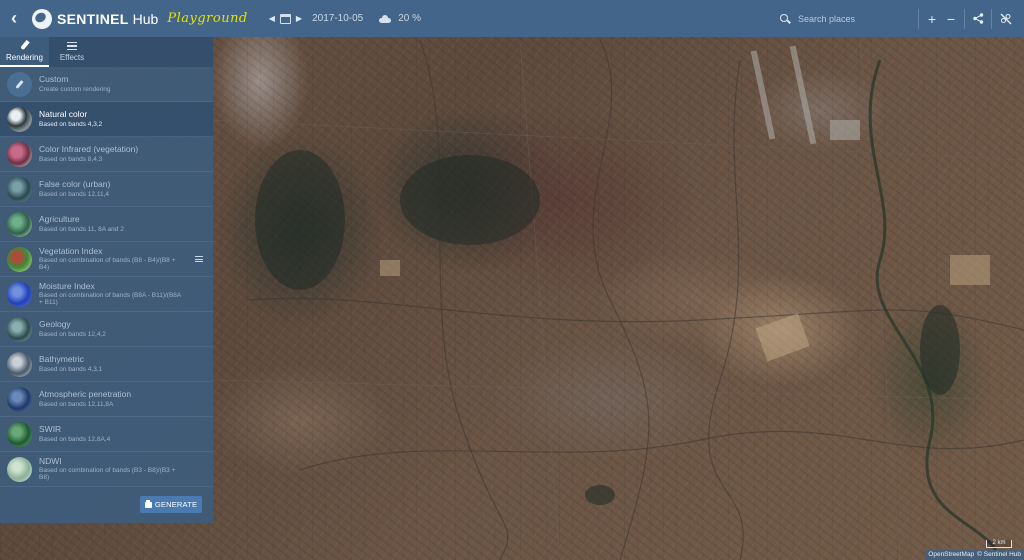 The height and width of the screenshot is (560, 1024). I want to click on item-subtitle: Based on bands 11, 8A and 2, so click(81, 229).